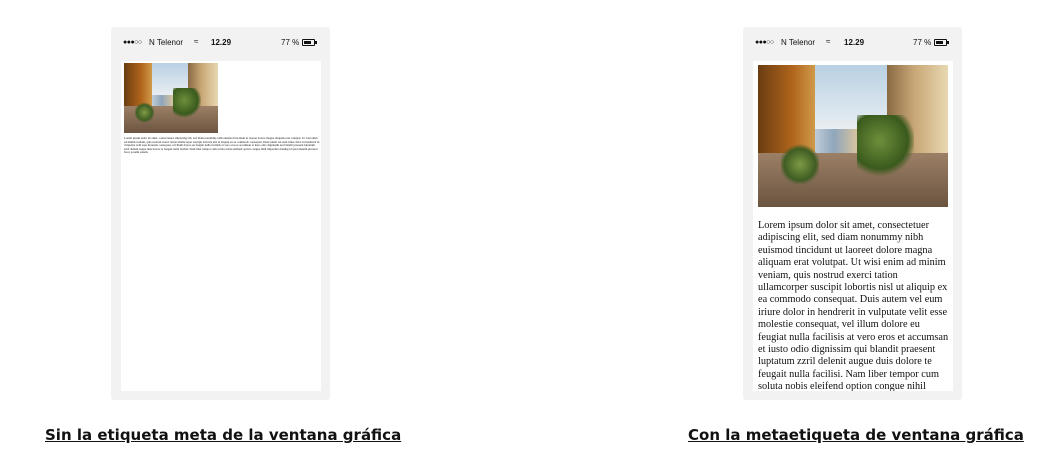 Image resolution: width=1057 pixels, height=460 pixels. I want to click on caption-with-viewport: Con la metaetiqueta de ventana gráfica, so click(856, 435).